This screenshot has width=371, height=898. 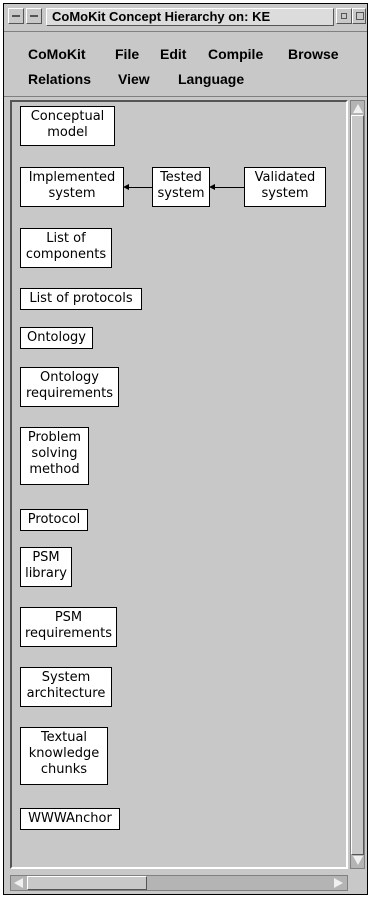 What do you see at coordinates (54, 456) in the screenshot?
I see `node-problem-solving-method: Problem solving method` at bounding box center [54, 456].